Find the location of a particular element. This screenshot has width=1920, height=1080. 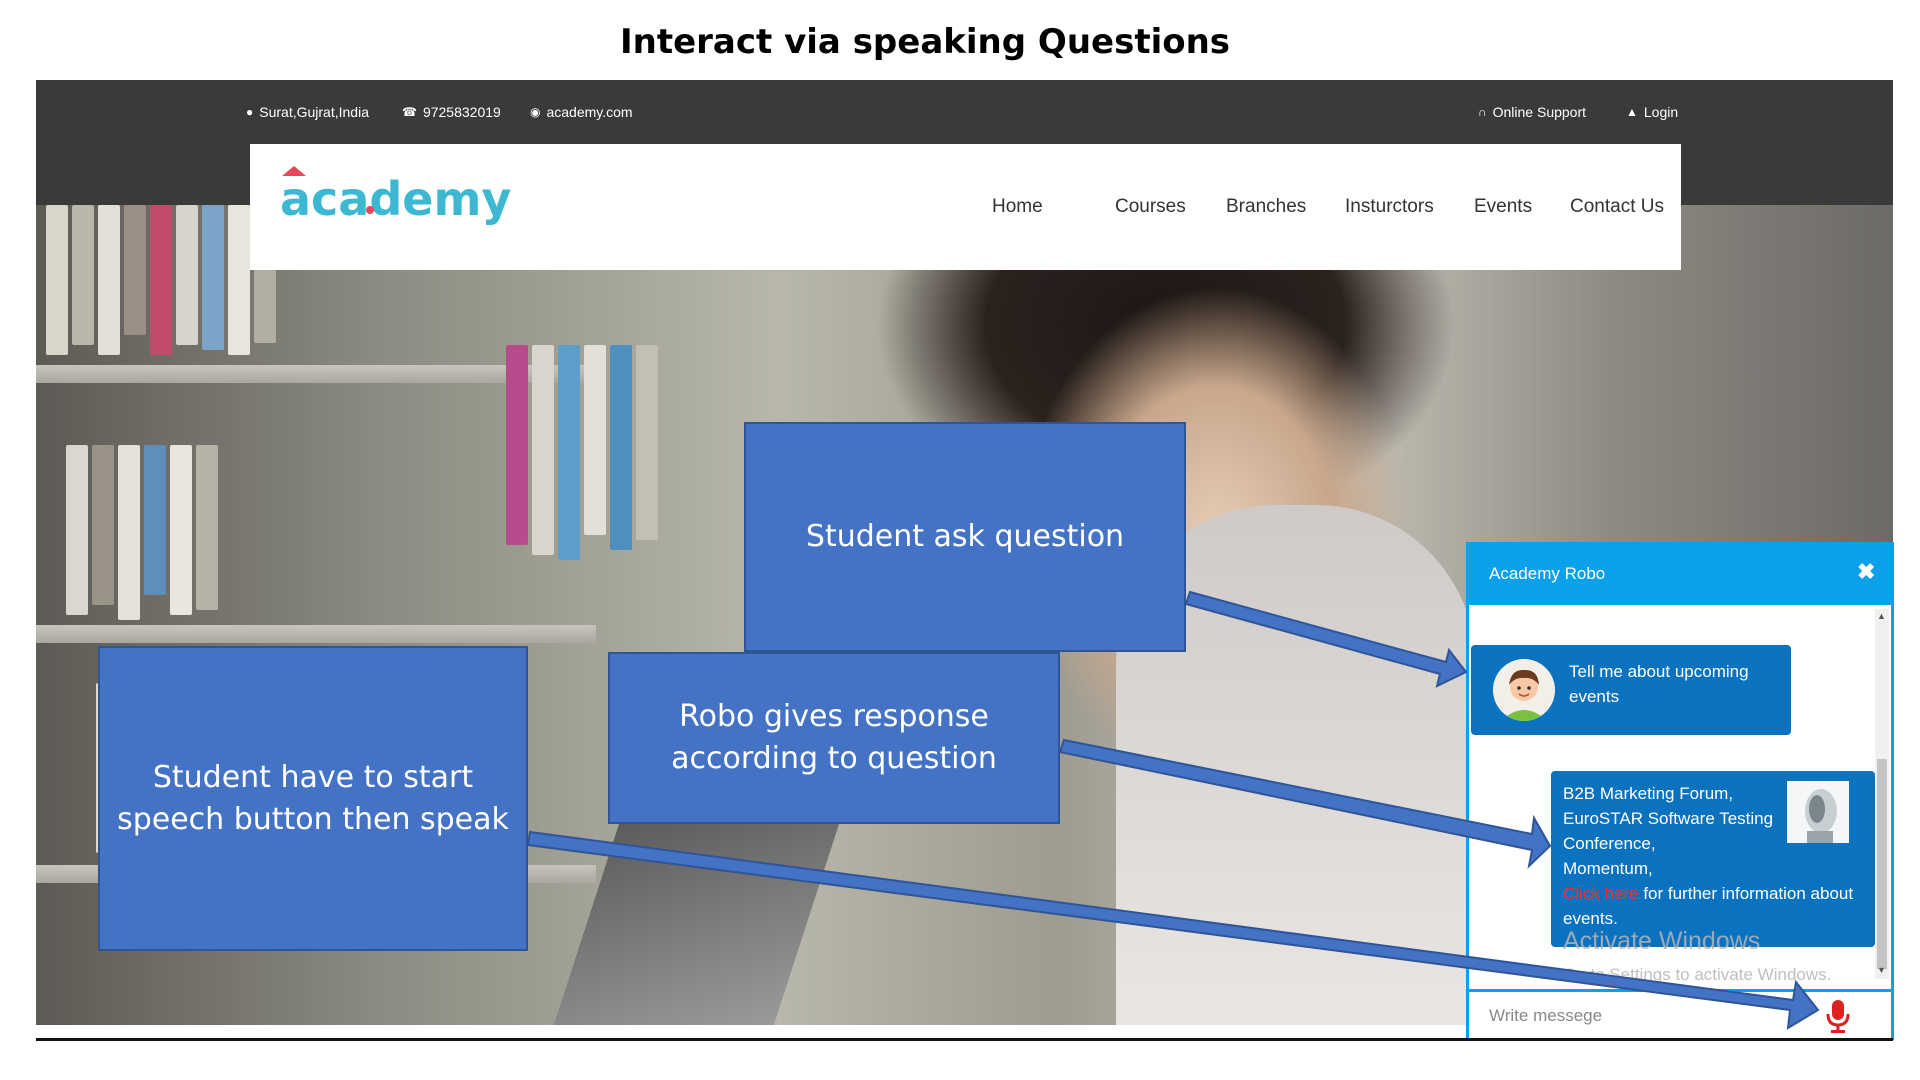

activate-windows-title: Activate Windows is located at coordinates (1662, 941).